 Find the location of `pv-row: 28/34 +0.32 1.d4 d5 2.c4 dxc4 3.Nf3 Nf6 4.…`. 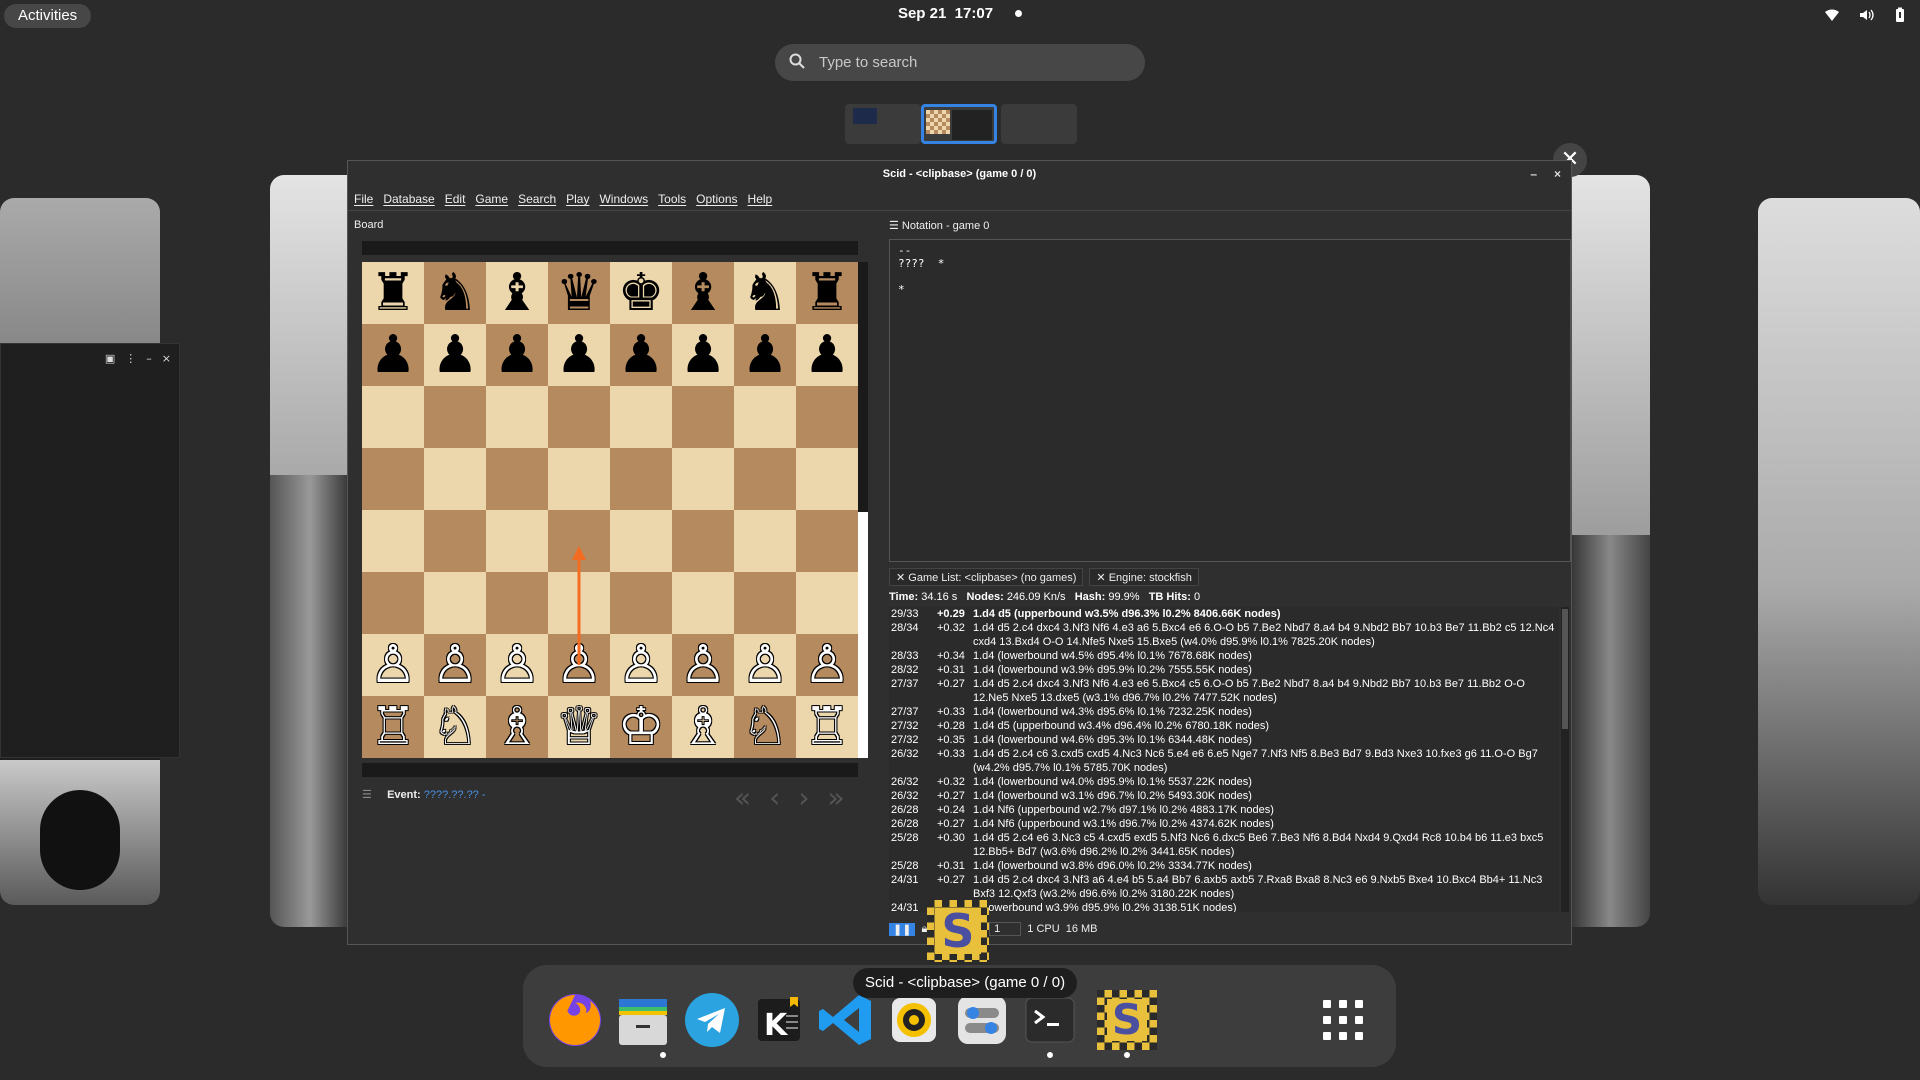

pv-row: 28/34 +0.32 1.d4 d5 2.c4 dxc4 3.Nf3 Nf6 4.… is located at coordinates (1224, 635).